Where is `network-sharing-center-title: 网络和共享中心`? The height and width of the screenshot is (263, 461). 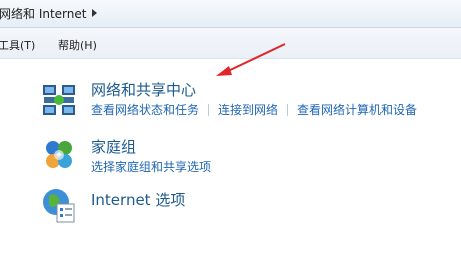
network-sharing-center-title: 网络和共享中心 is located at coordinates (143, 89).